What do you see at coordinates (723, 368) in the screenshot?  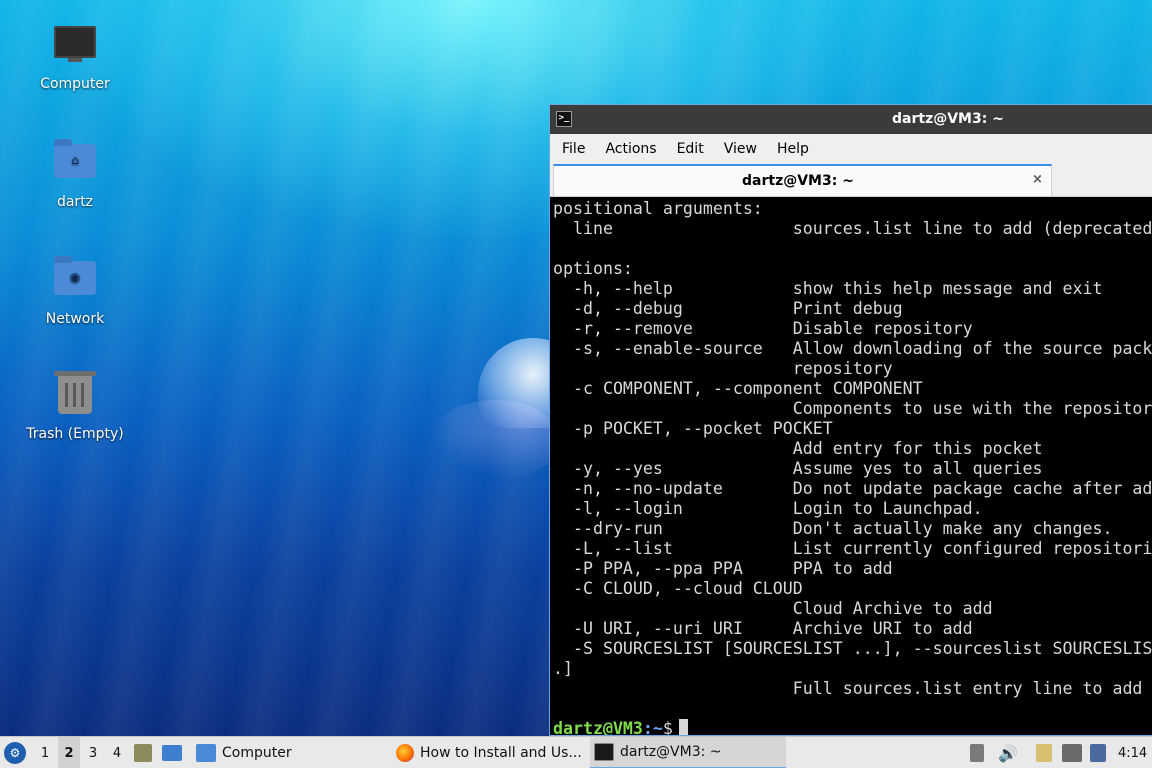 I see `terminal-line: repository` at bounding box center [723, 368].